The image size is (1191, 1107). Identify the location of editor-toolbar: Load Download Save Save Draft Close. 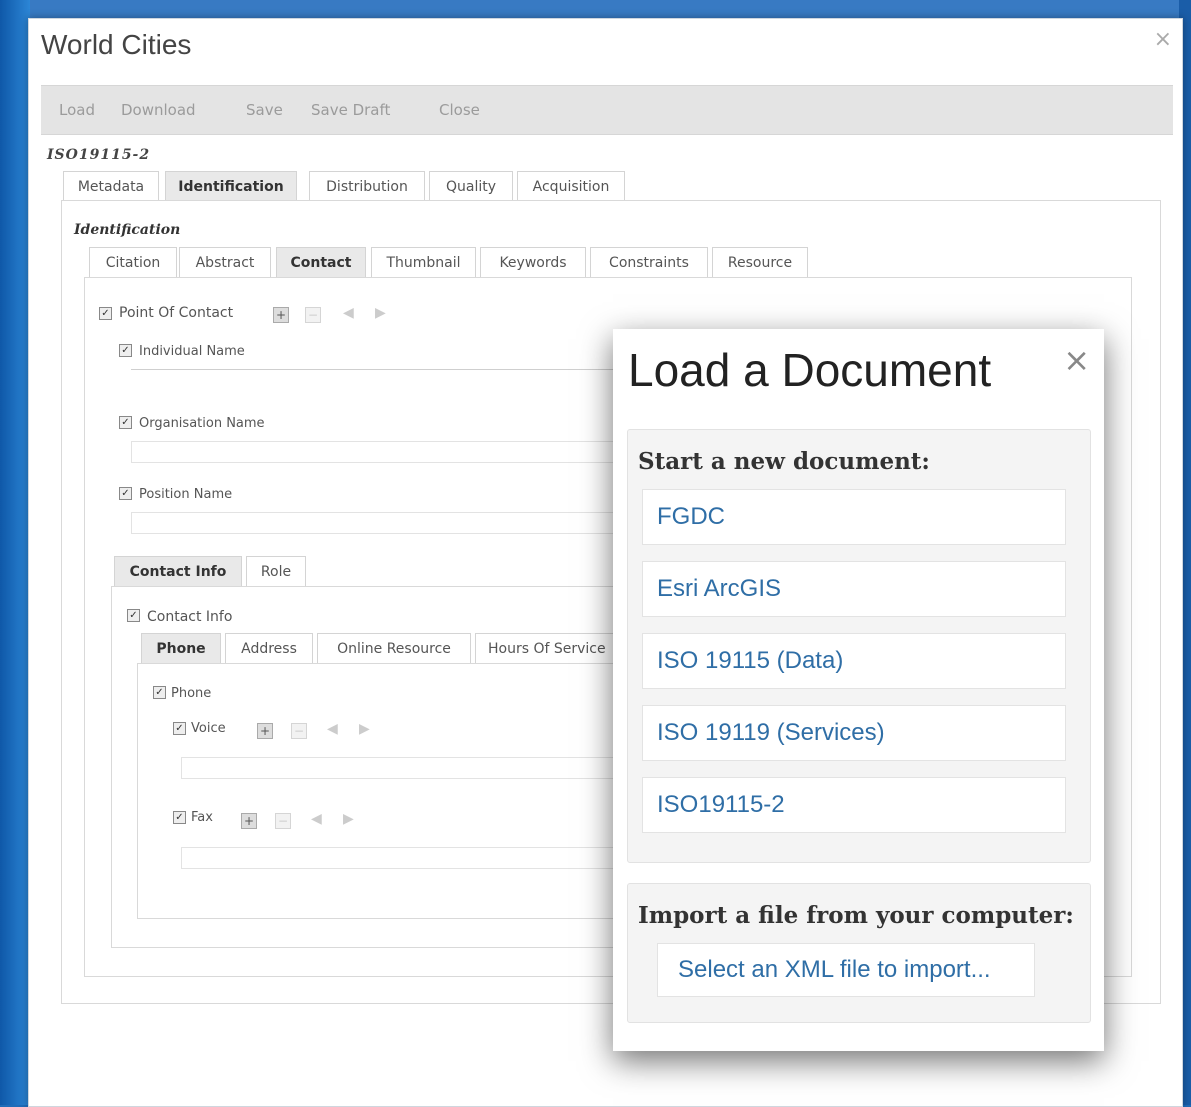
(607, 110).